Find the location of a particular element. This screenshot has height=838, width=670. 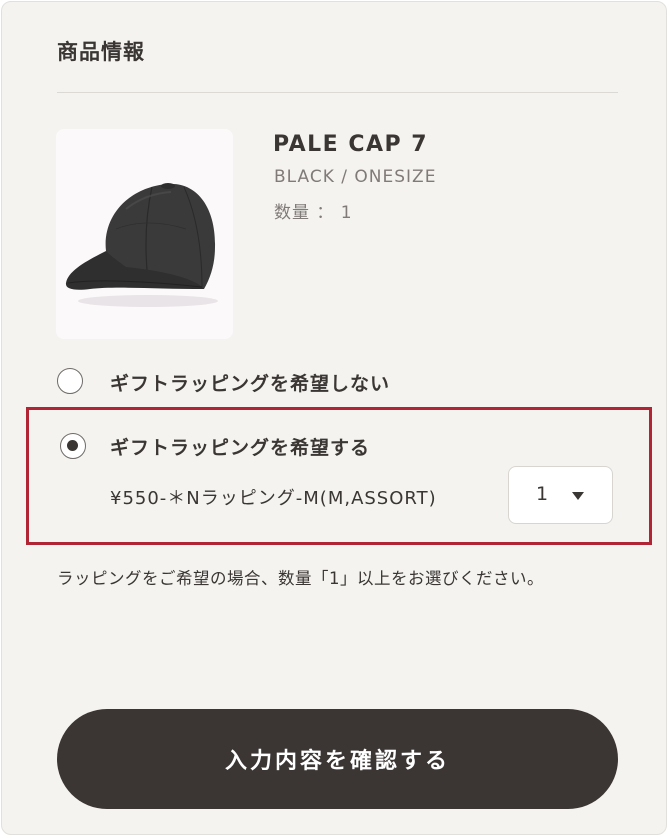

product-image is located at coordinates (144, 234).